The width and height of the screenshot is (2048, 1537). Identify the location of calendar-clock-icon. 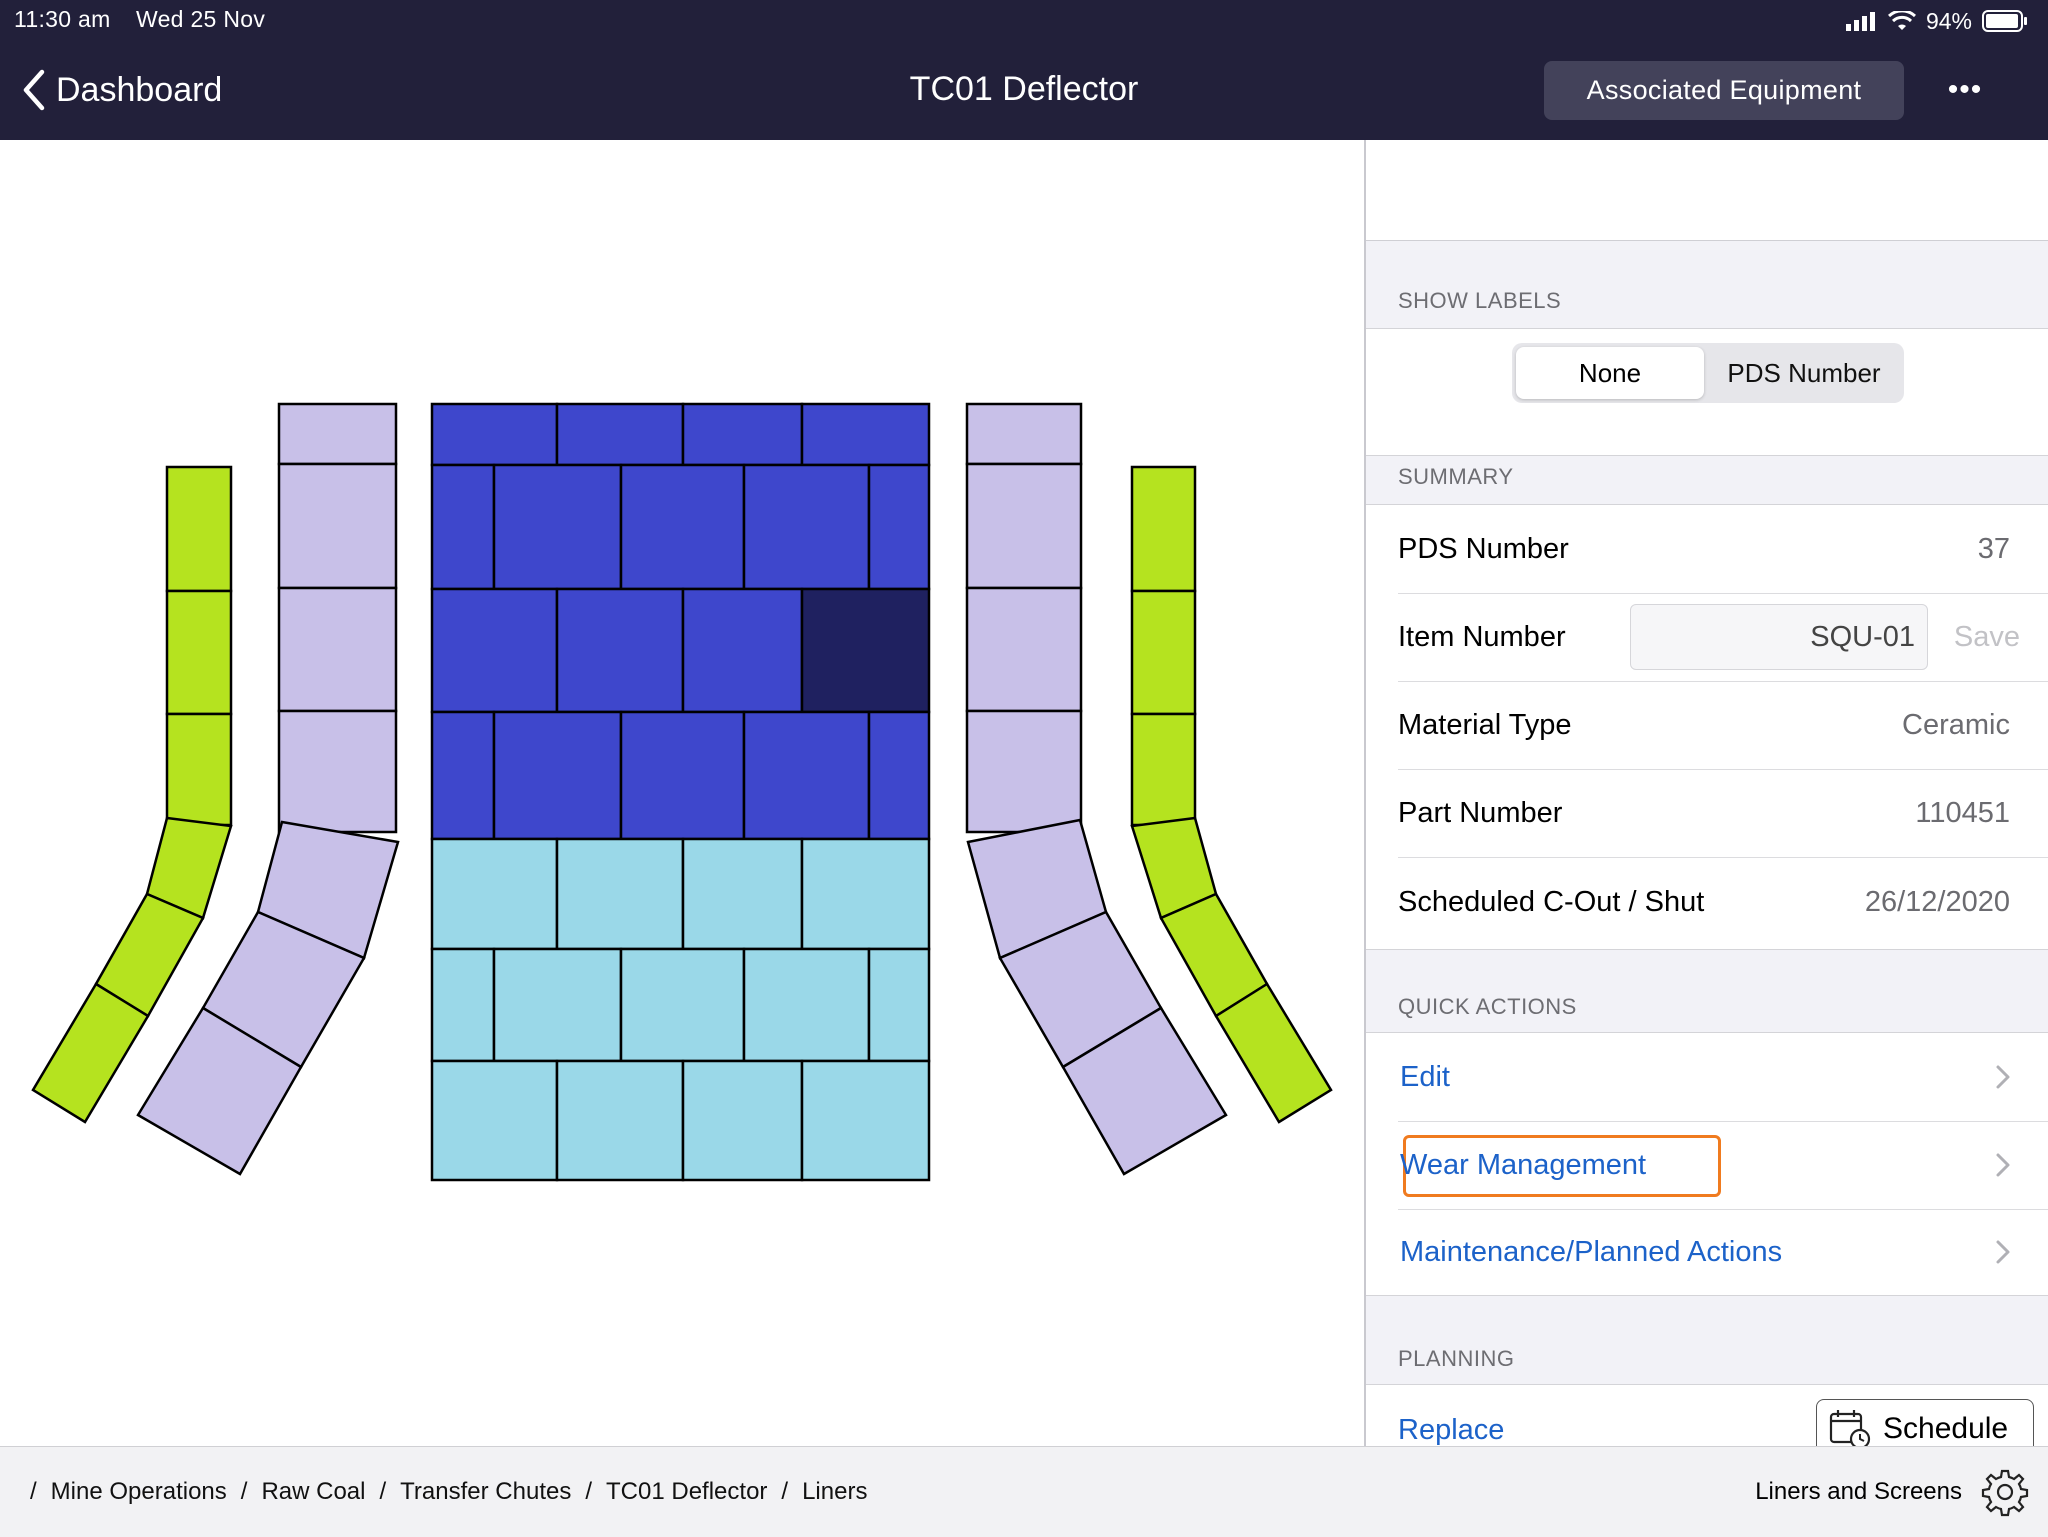
(1850, 1428).